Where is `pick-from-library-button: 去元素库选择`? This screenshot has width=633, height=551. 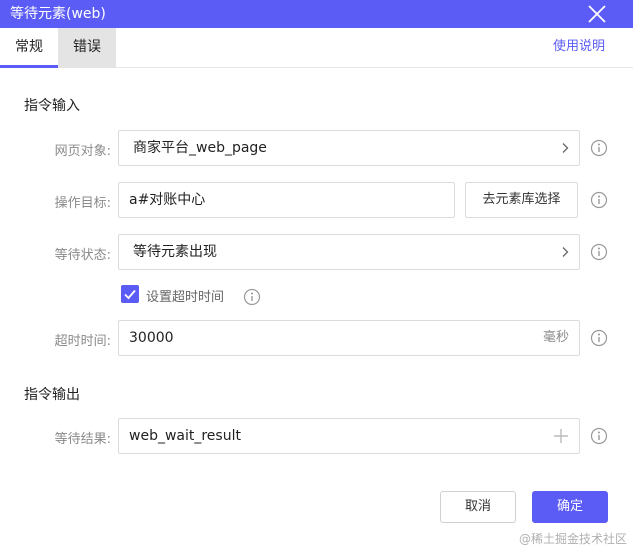 pick-from-library-button: 去元素库选择 is located at coordinates (521, 200).